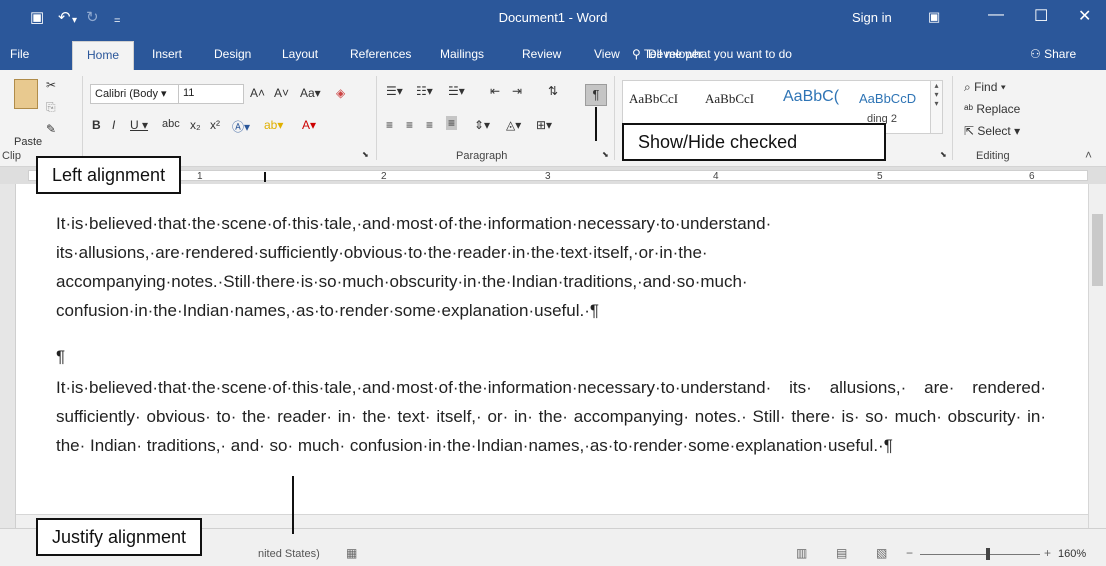 The height and width of the screenshot is (566, 1106). Describe the element at coordinates (716, 176) in the screenshot. I see `ruler-number: 4` at that location.